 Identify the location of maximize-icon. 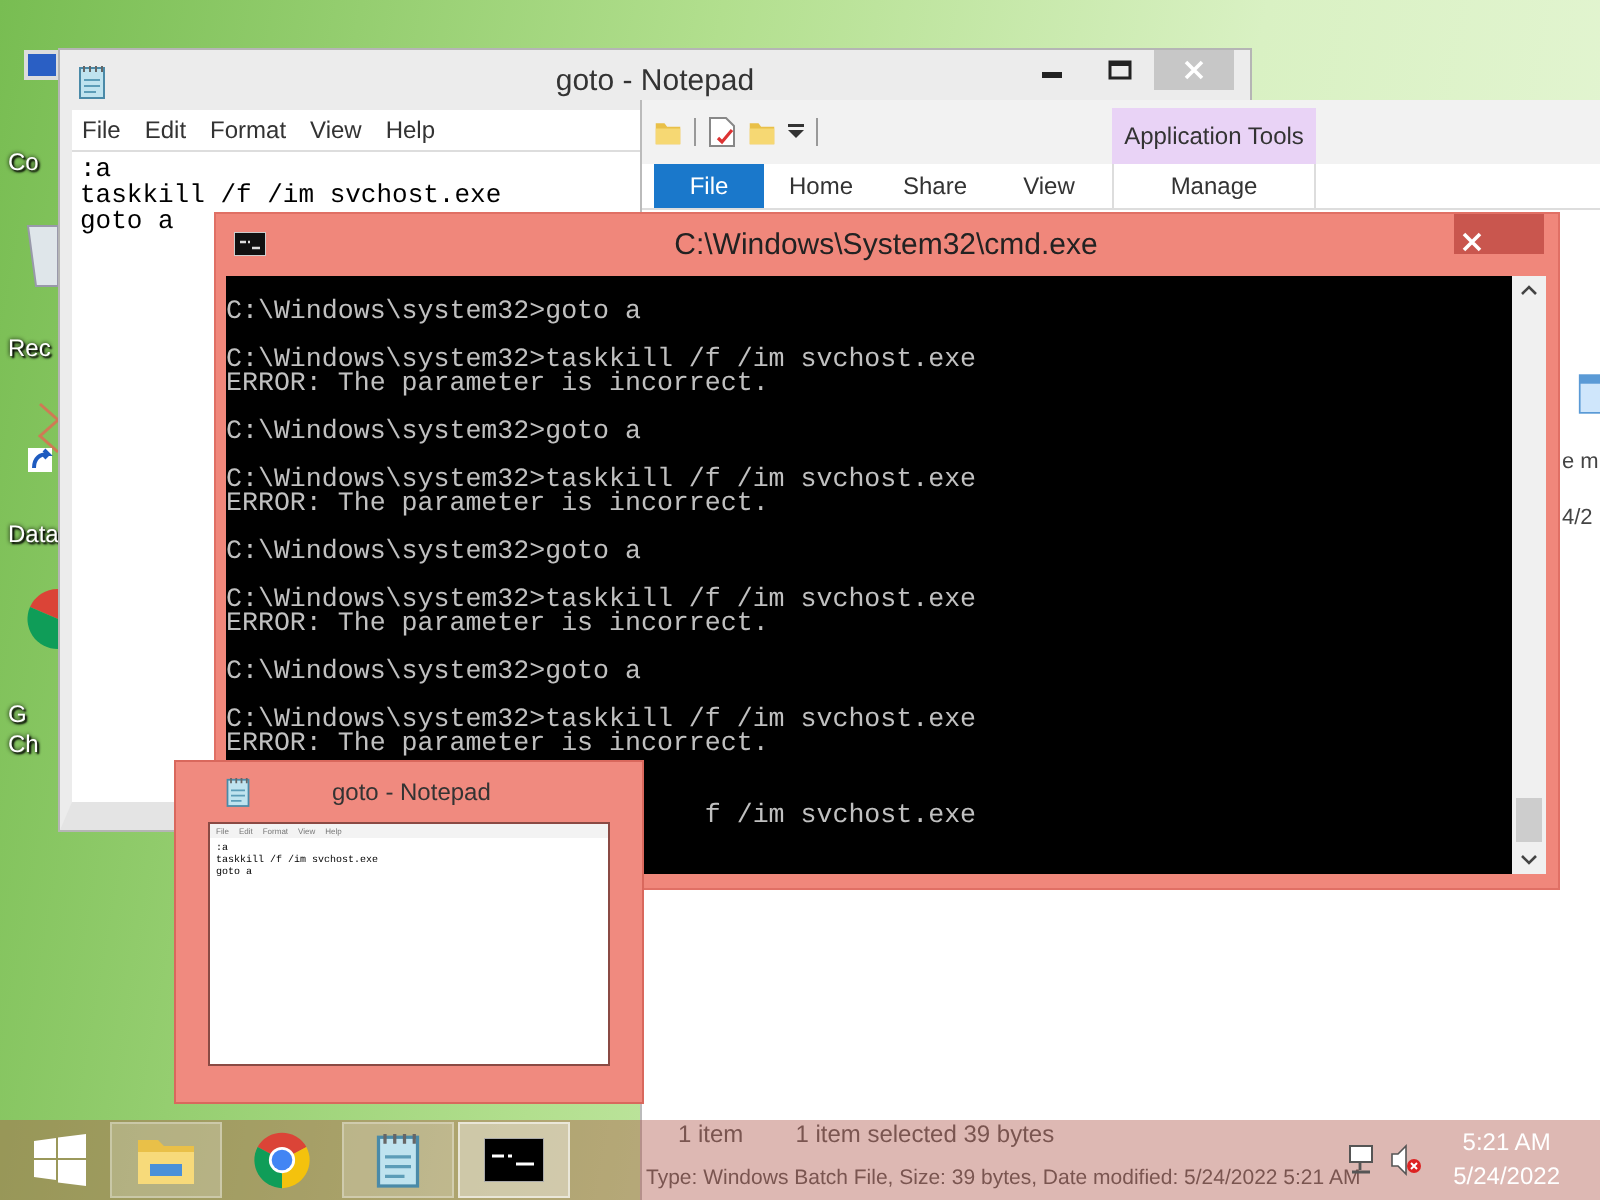
(1120, 70).